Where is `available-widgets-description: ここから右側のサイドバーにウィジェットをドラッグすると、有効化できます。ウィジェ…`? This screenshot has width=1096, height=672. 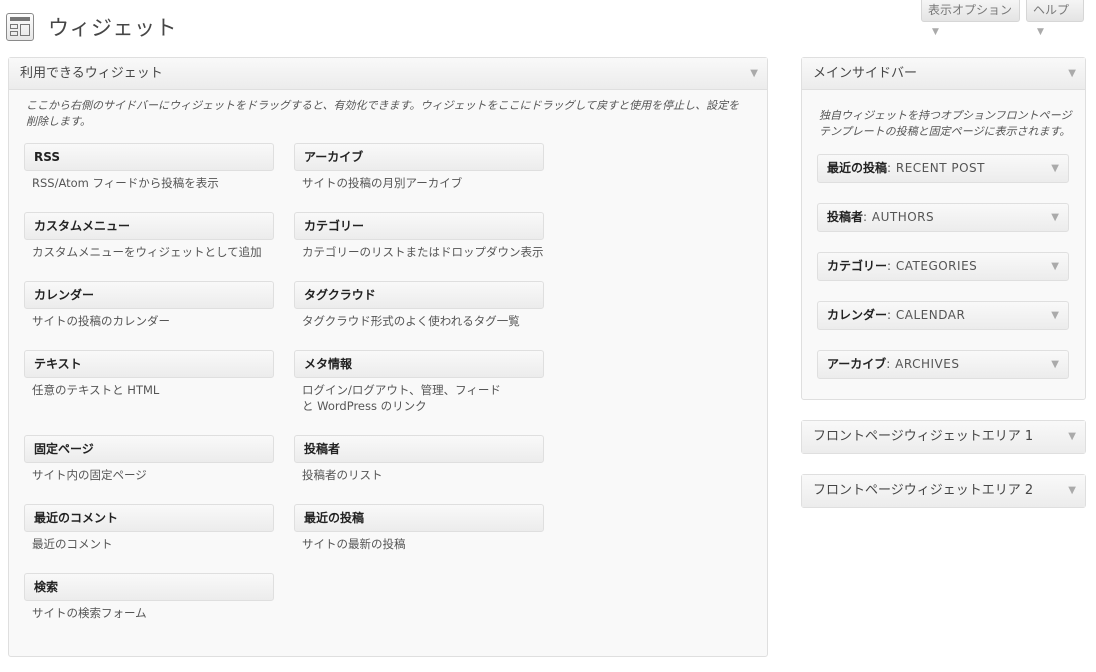
available-widgets-description: ここから右側のサイドバーにウィジェットをドラッグすると、有効化できます。ウィジェ… is located at coordinates (383, 113).